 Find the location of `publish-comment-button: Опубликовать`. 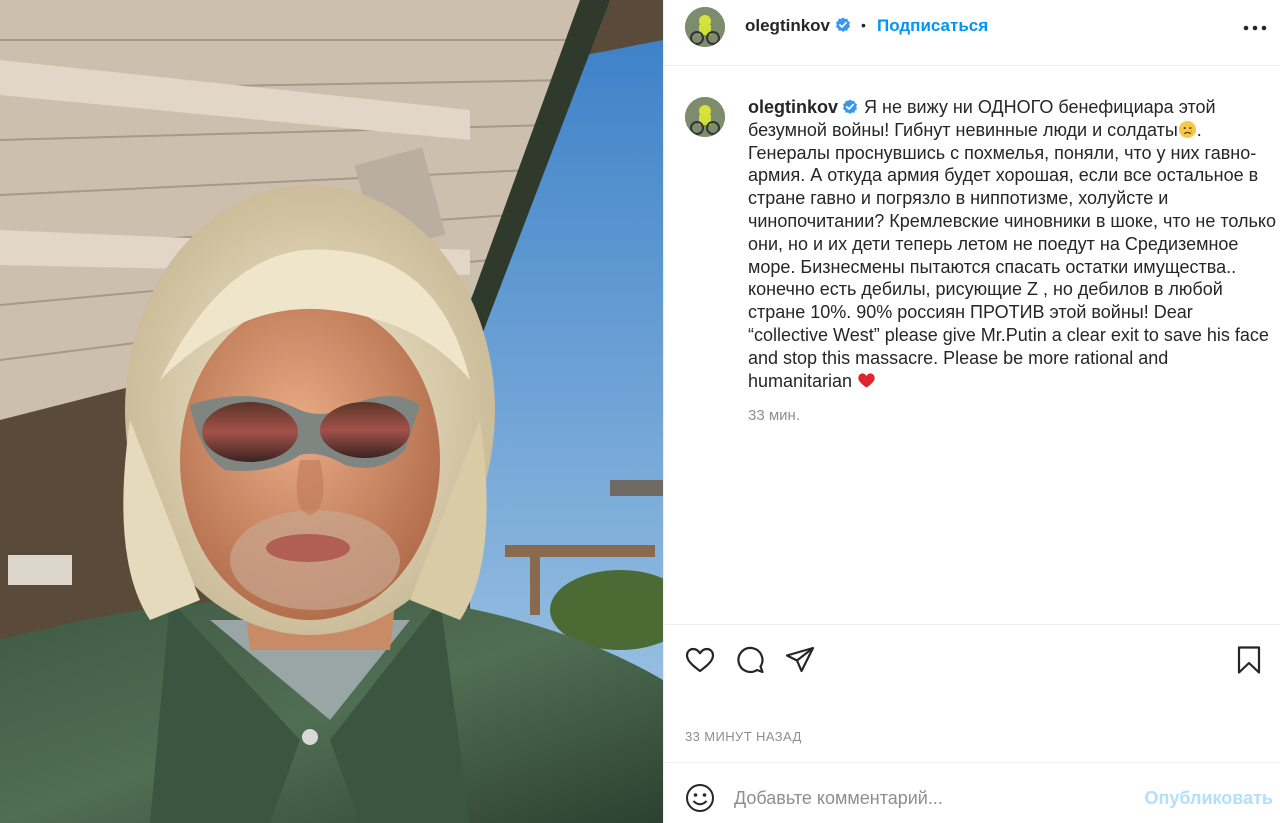

publish-comment-button: Опубликовать is located at coordinates (1208, 798).